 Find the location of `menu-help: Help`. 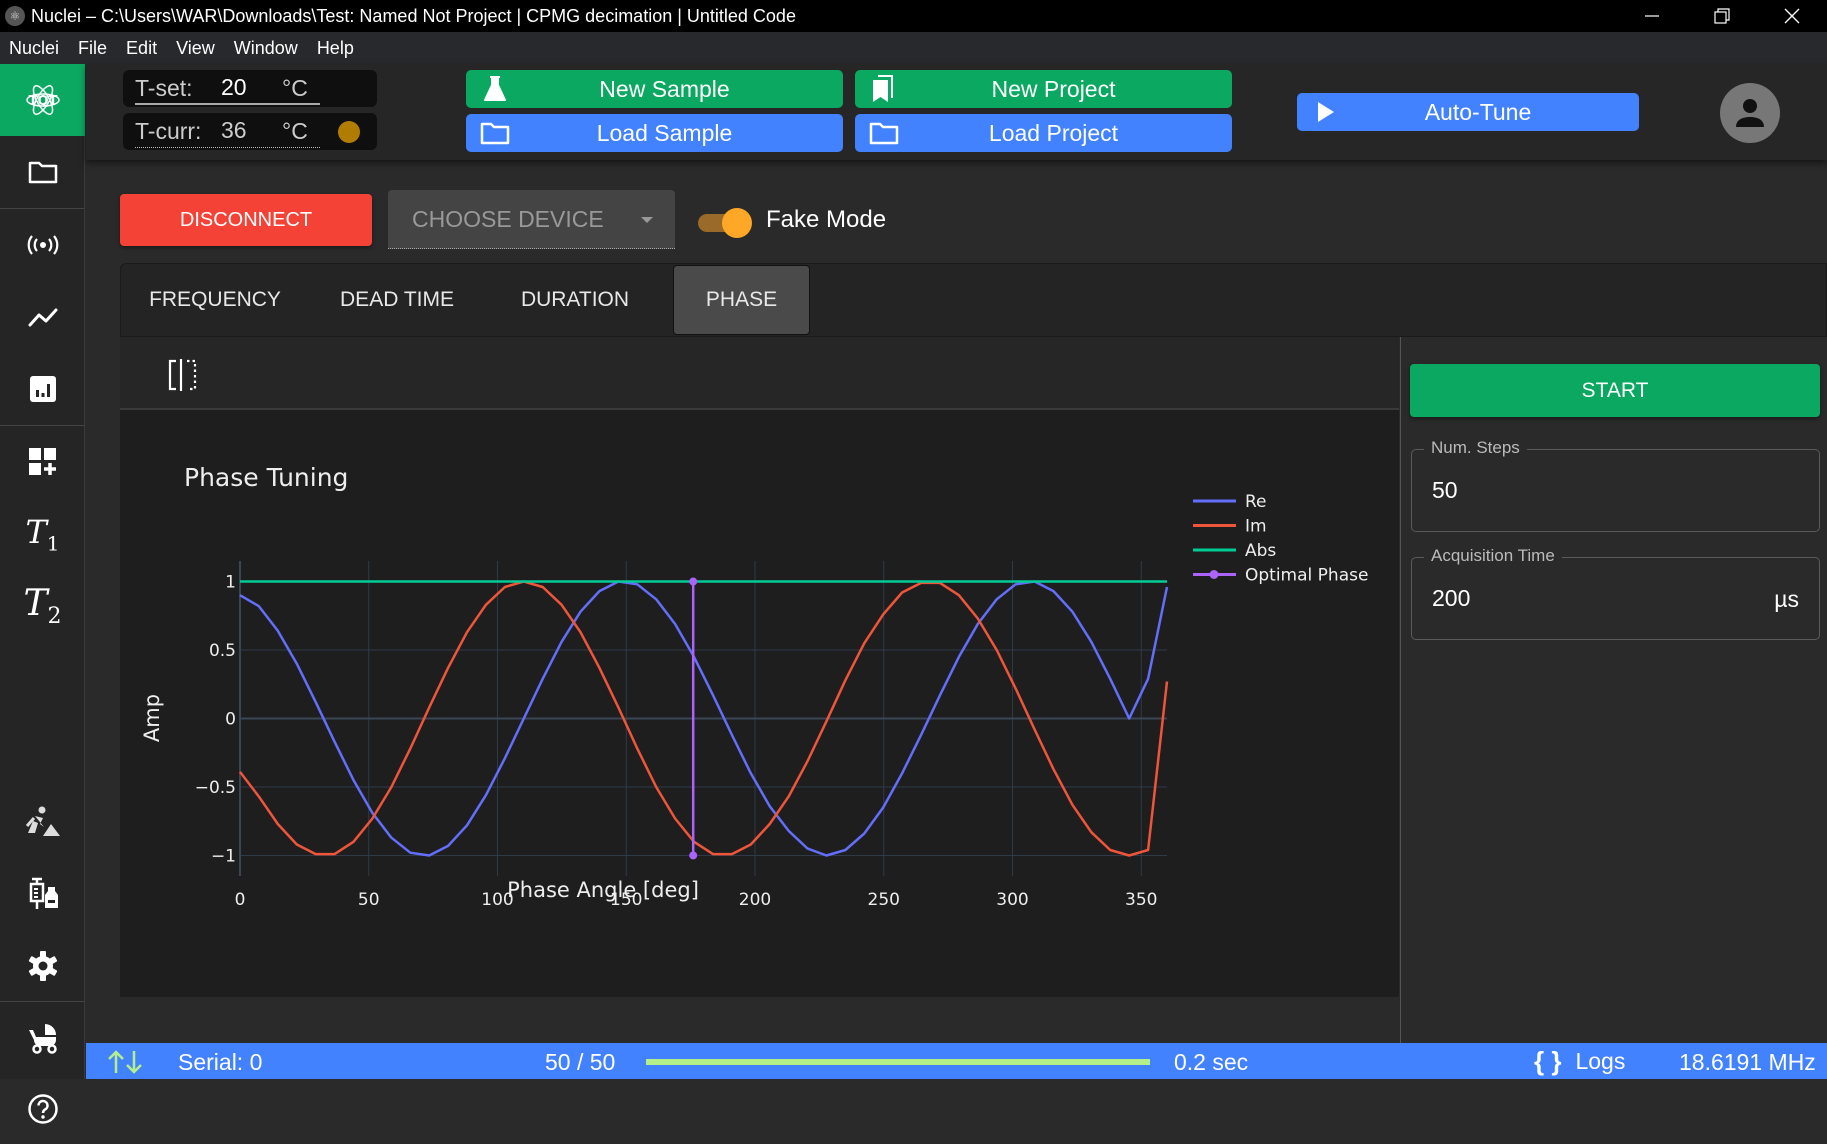

menu-help: Help is located at coordinates (335, 48).